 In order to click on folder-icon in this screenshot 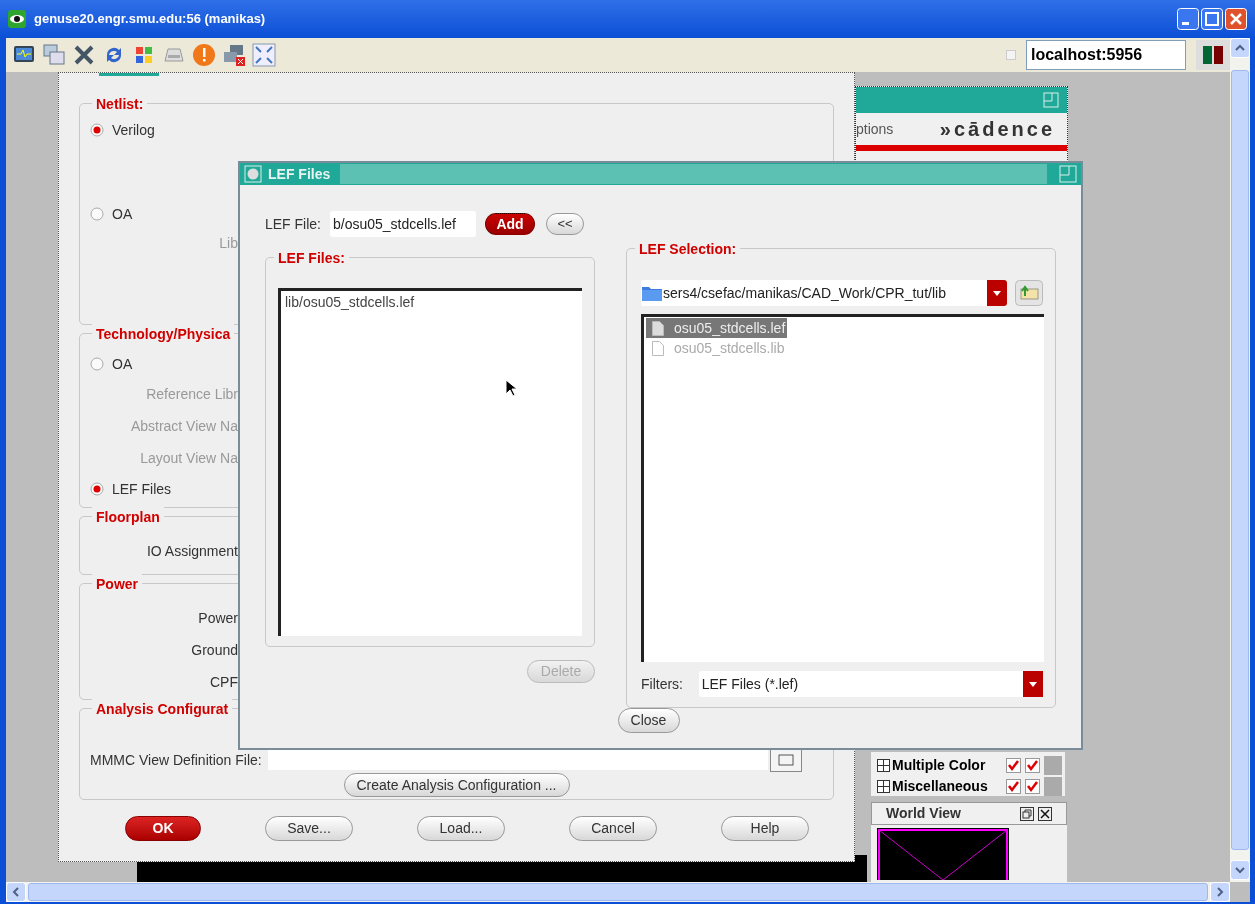, I will do `click(652, 293)`.